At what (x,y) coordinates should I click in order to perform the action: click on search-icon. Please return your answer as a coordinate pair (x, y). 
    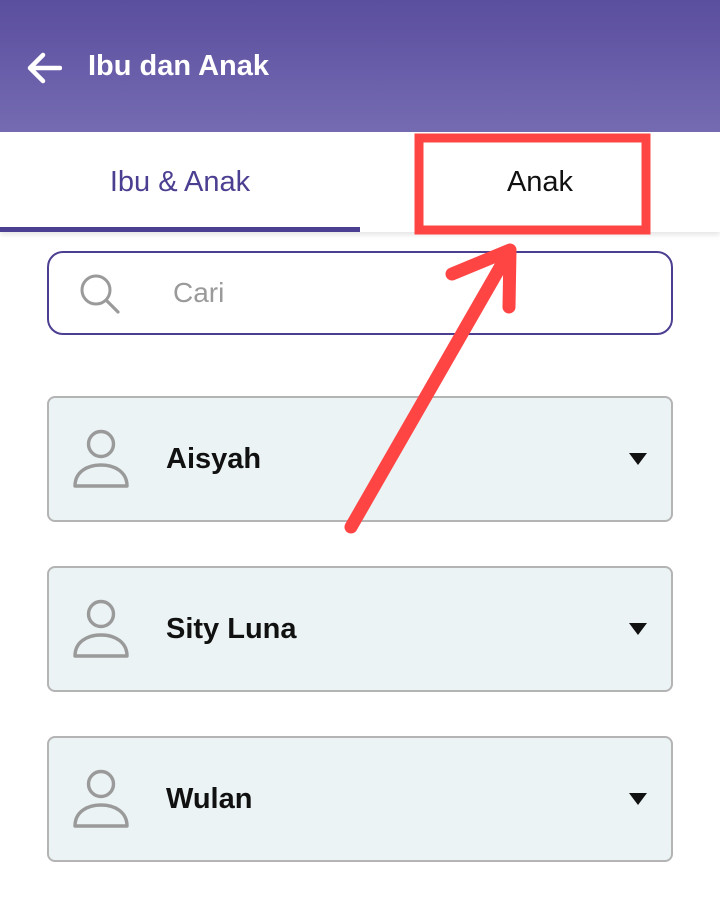
    Looking at the image, I should click on (100, 294).